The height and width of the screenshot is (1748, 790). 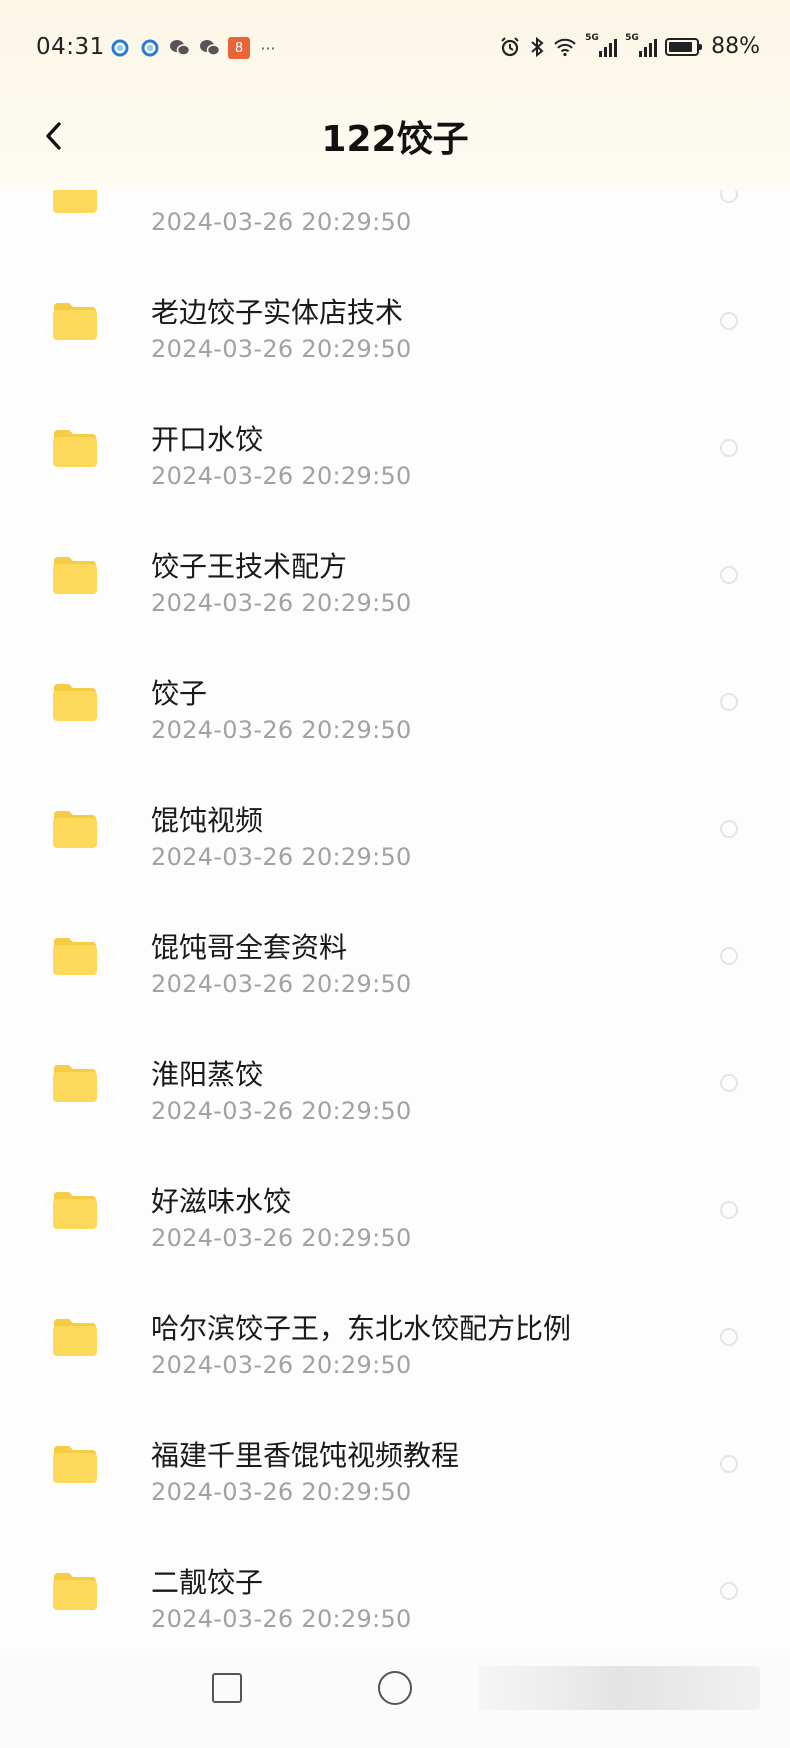 What do you see at coordinates (70, 47) in the screenshot?
I see `status-time: 04:31` at bounding box center [70, 47].